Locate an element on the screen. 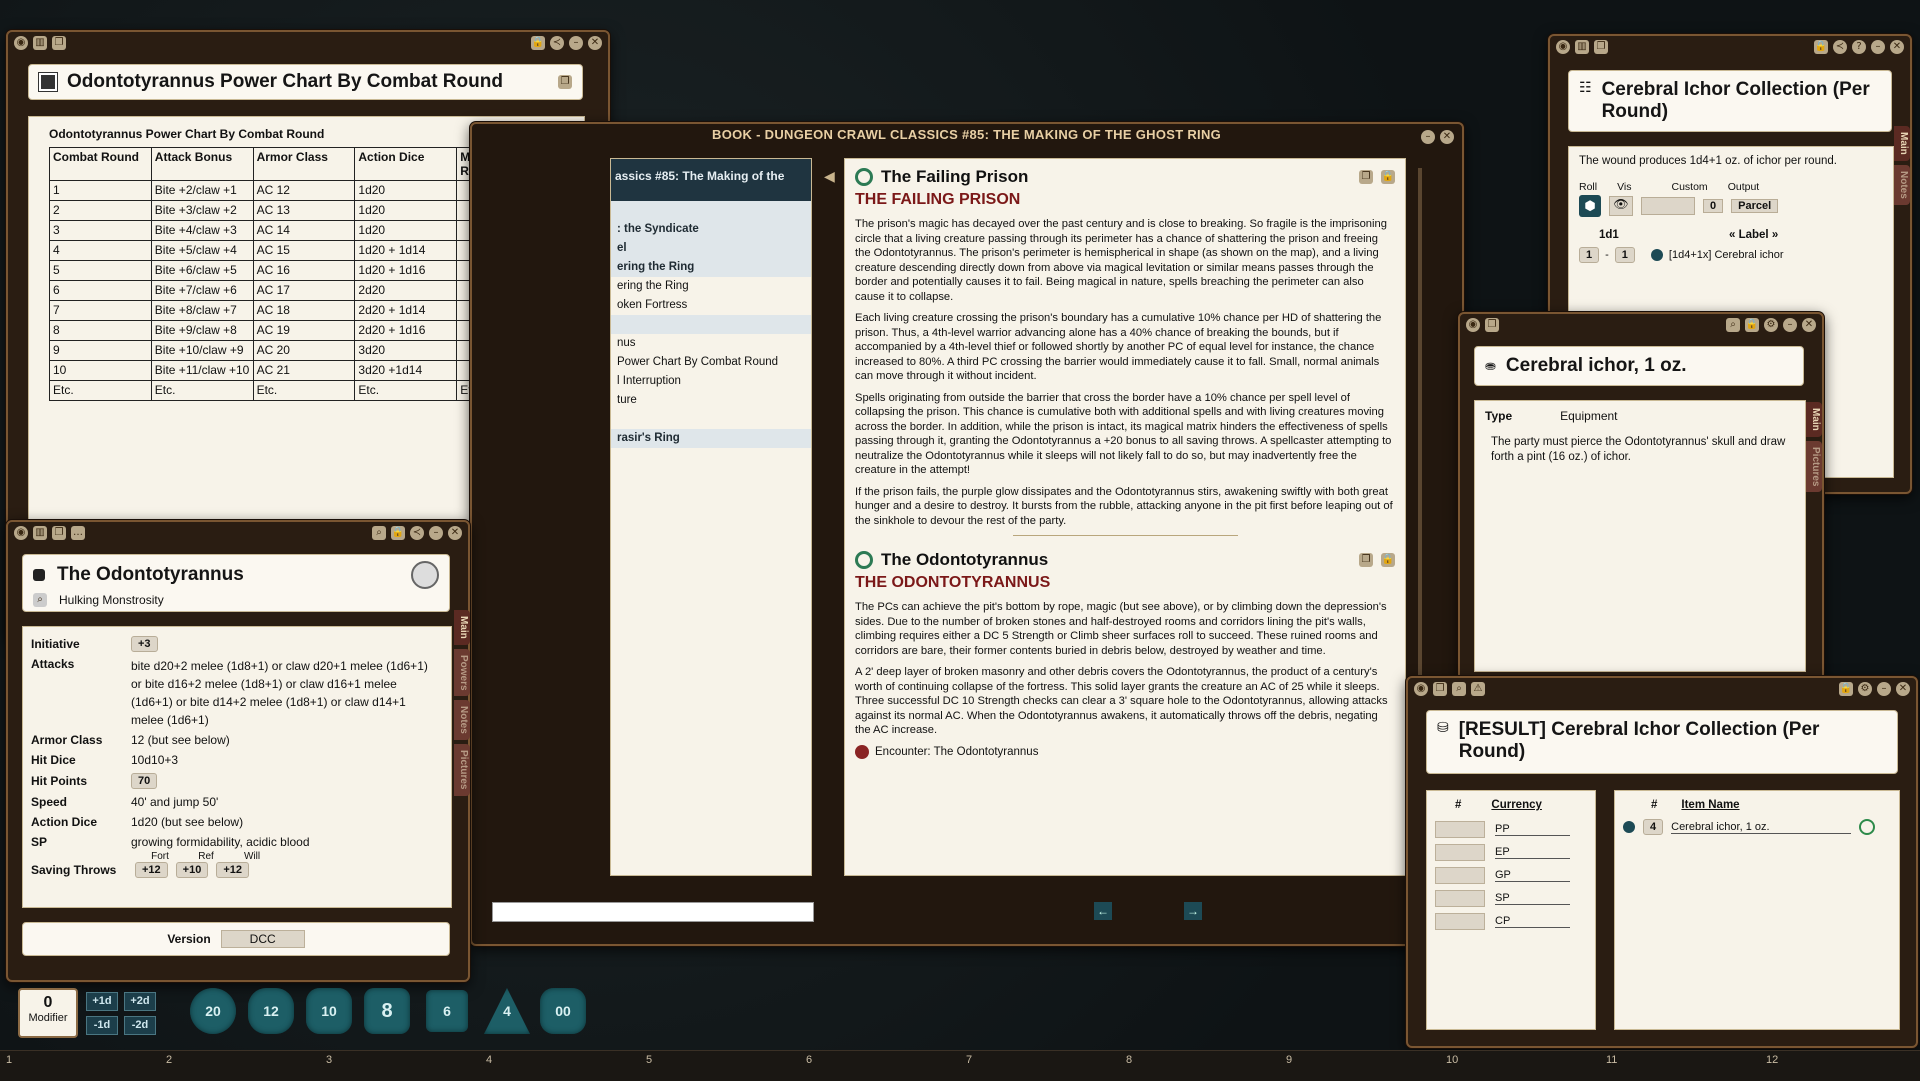  toc-item: ering the Ring is located at coordinates (711, 286).